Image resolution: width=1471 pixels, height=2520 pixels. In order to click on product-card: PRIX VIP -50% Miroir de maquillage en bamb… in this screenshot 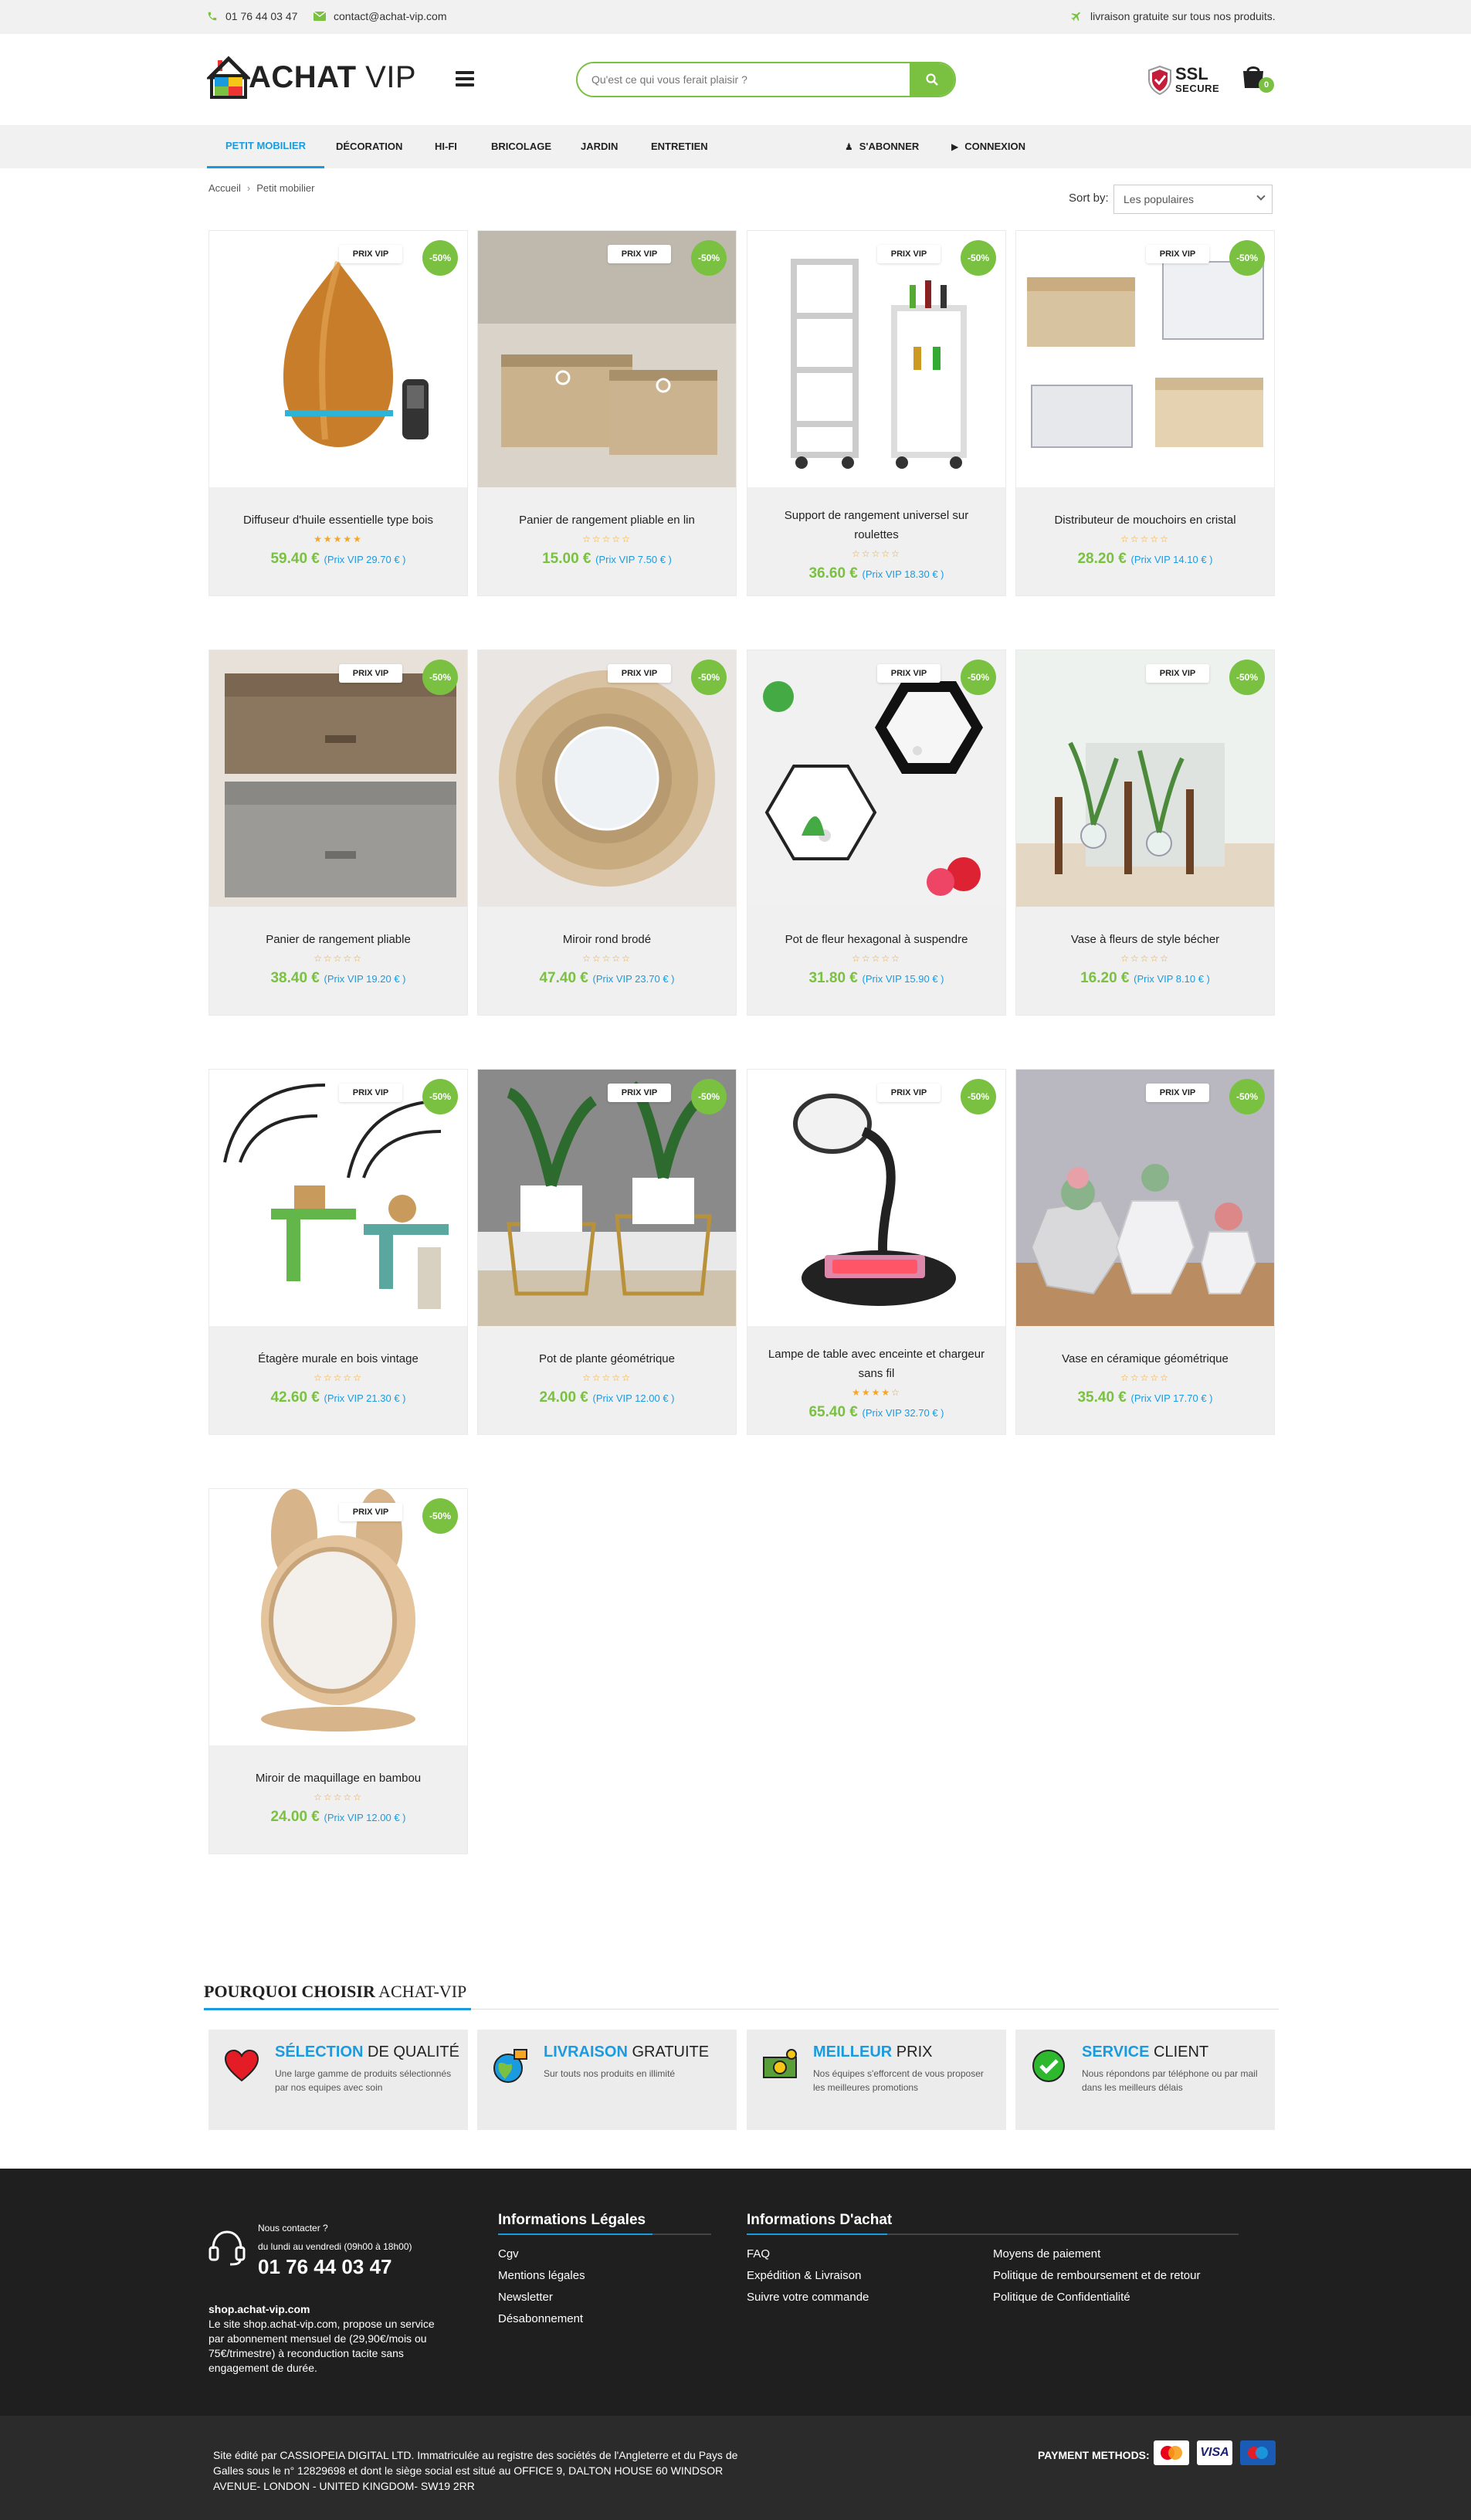, I will do `click(338, 1671)`.